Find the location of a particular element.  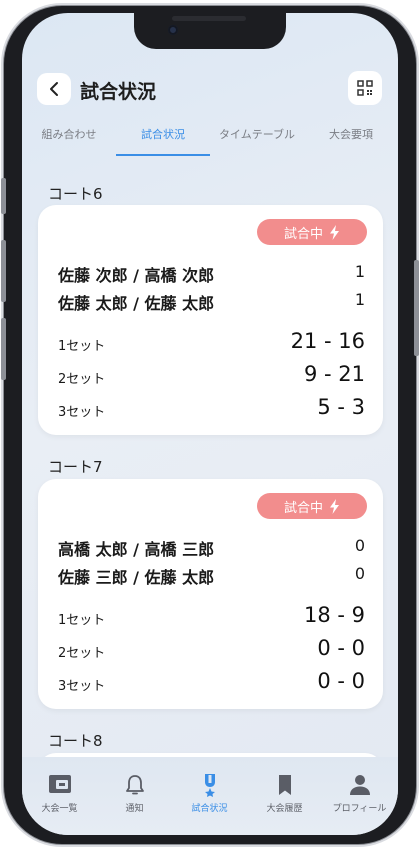

nav-profile: プロフィール is located at coordinates (359, 793).